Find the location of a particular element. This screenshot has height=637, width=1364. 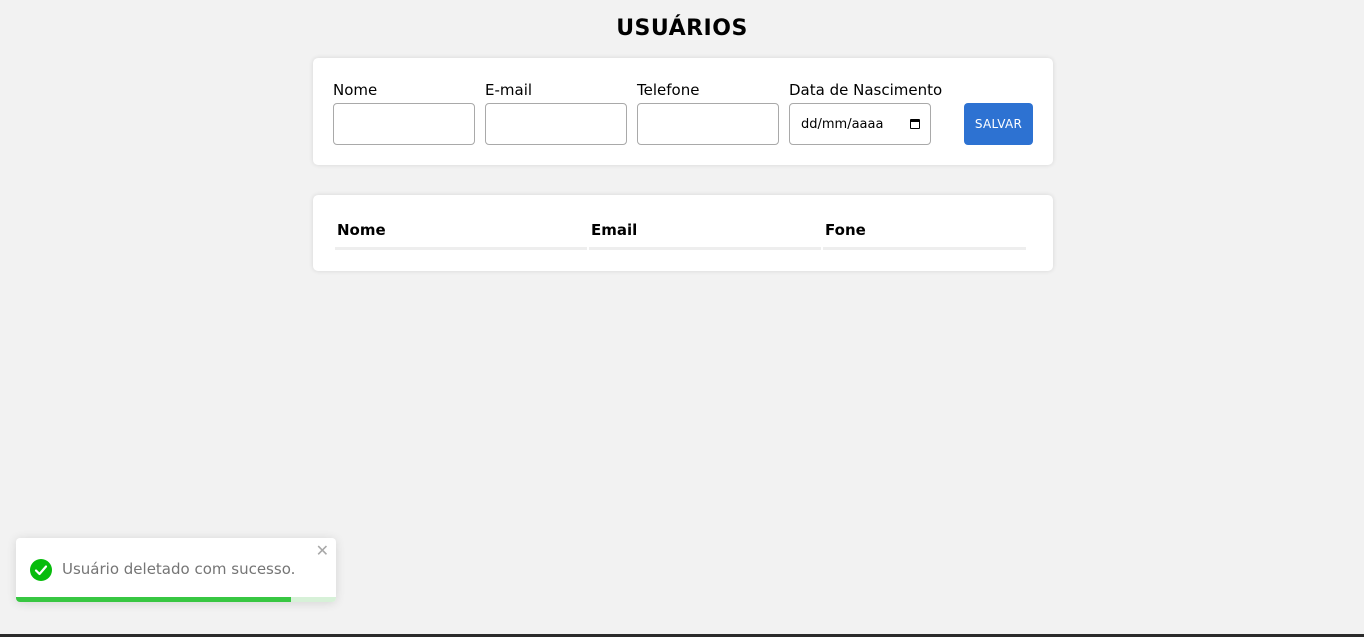

users-table: Nome Email Fone is located at coordinates (680, 232).